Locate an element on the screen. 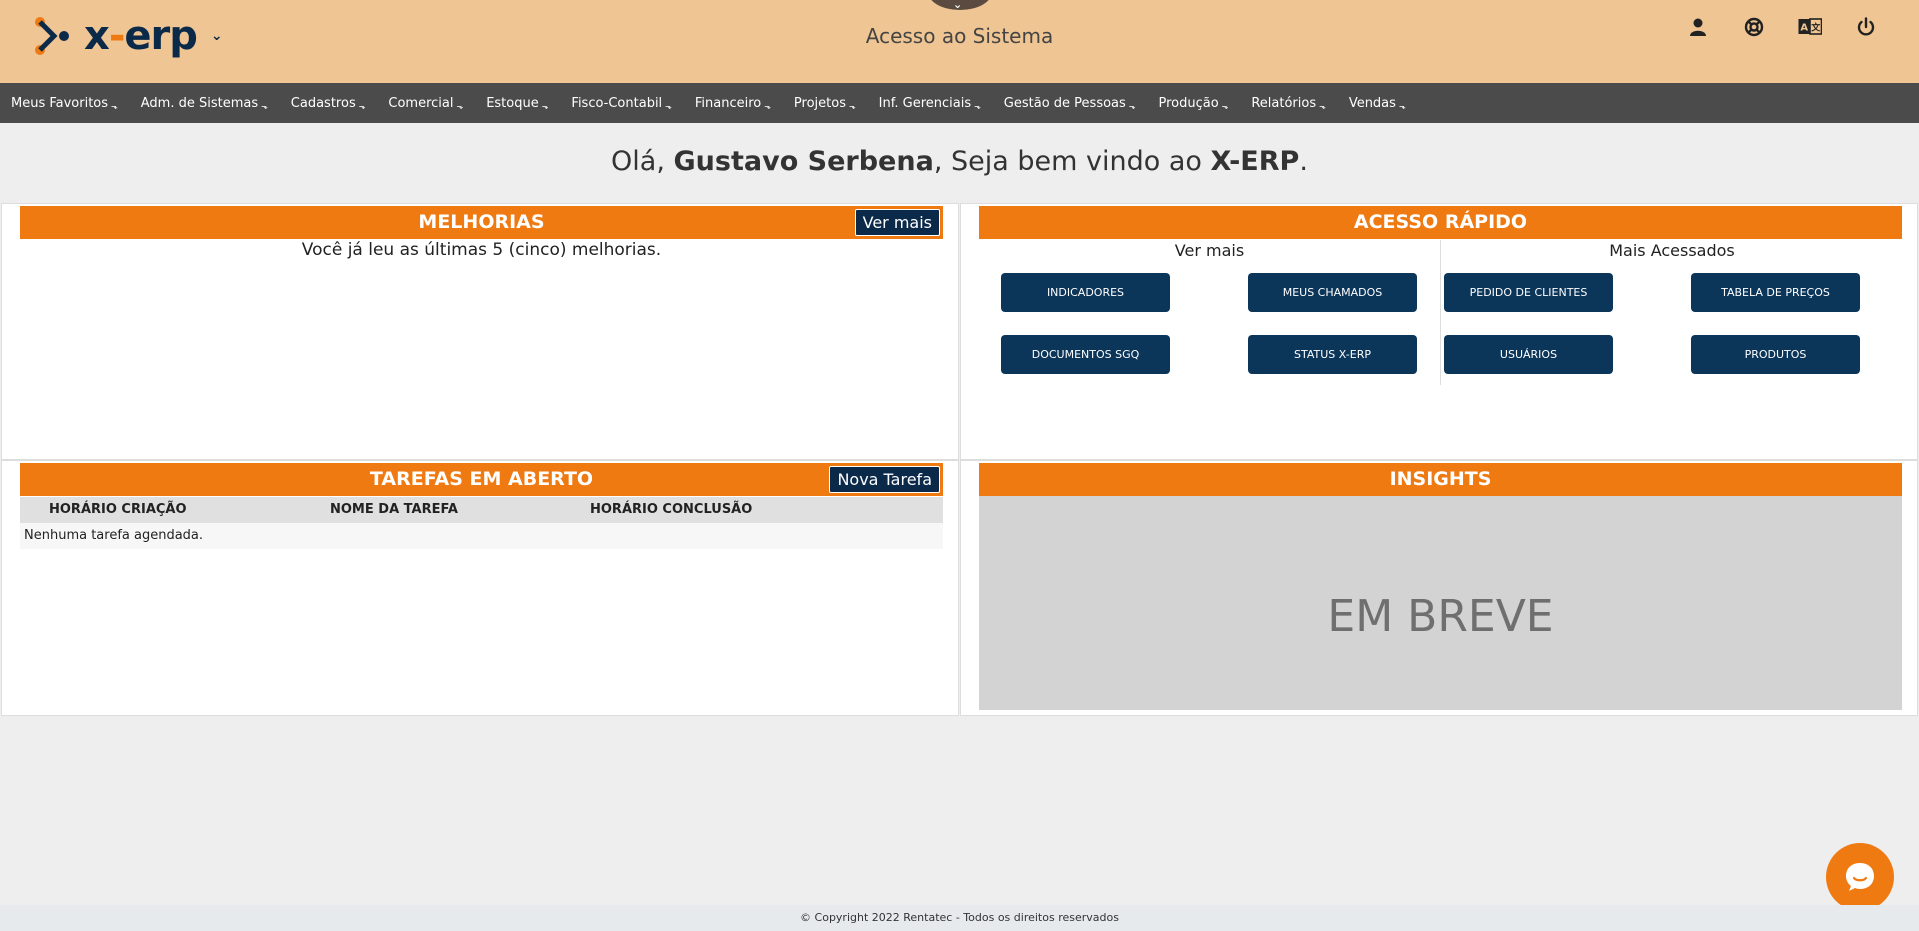  documentos-sgq-button: DOCUMENTOS SGQ is located at coordinates (1085, 354).